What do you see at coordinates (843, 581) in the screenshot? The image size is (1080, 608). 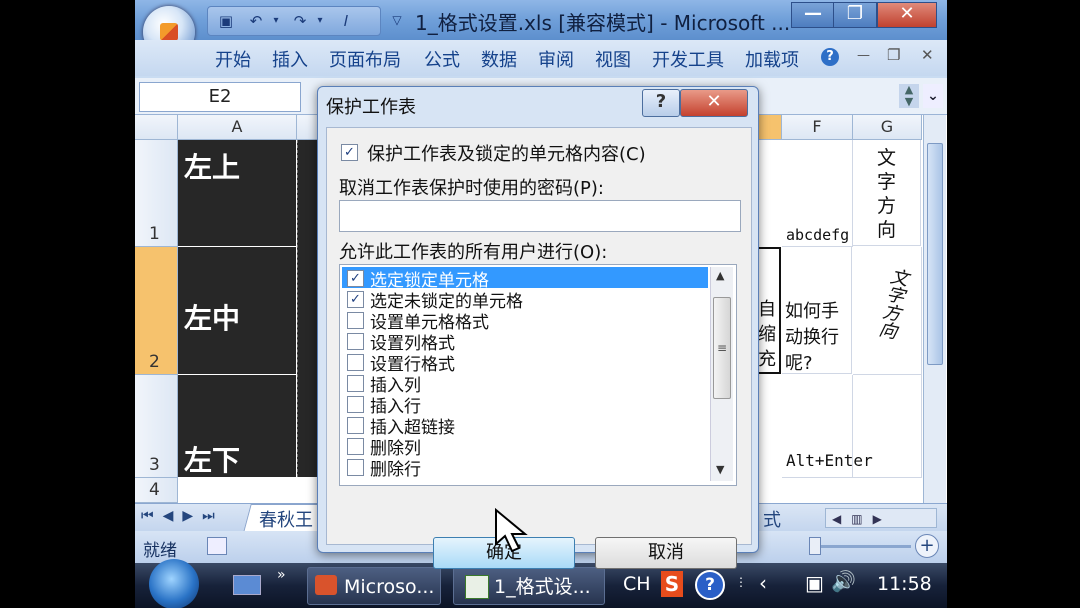 I see `volume-icon: 🔊` at bounding box center [843, 581].